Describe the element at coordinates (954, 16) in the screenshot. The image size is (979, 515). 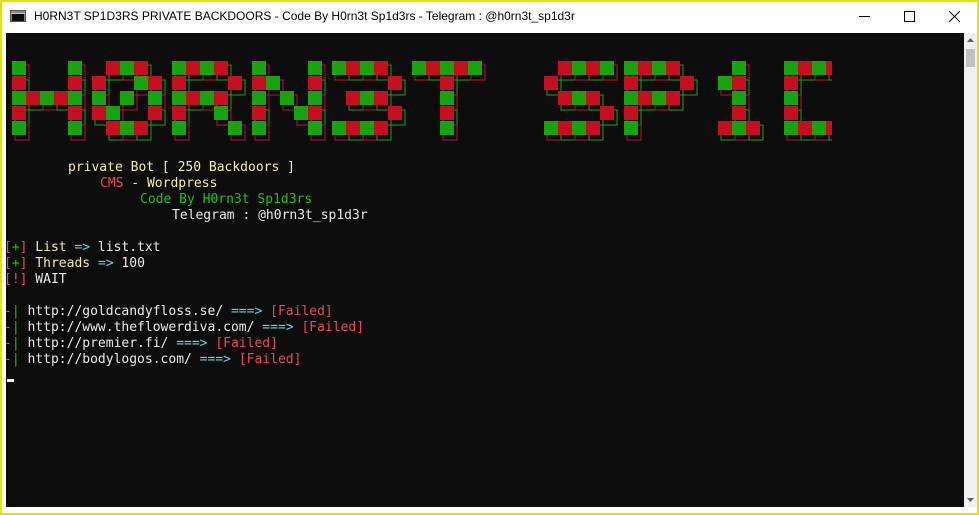
I see `close-button` at that location.